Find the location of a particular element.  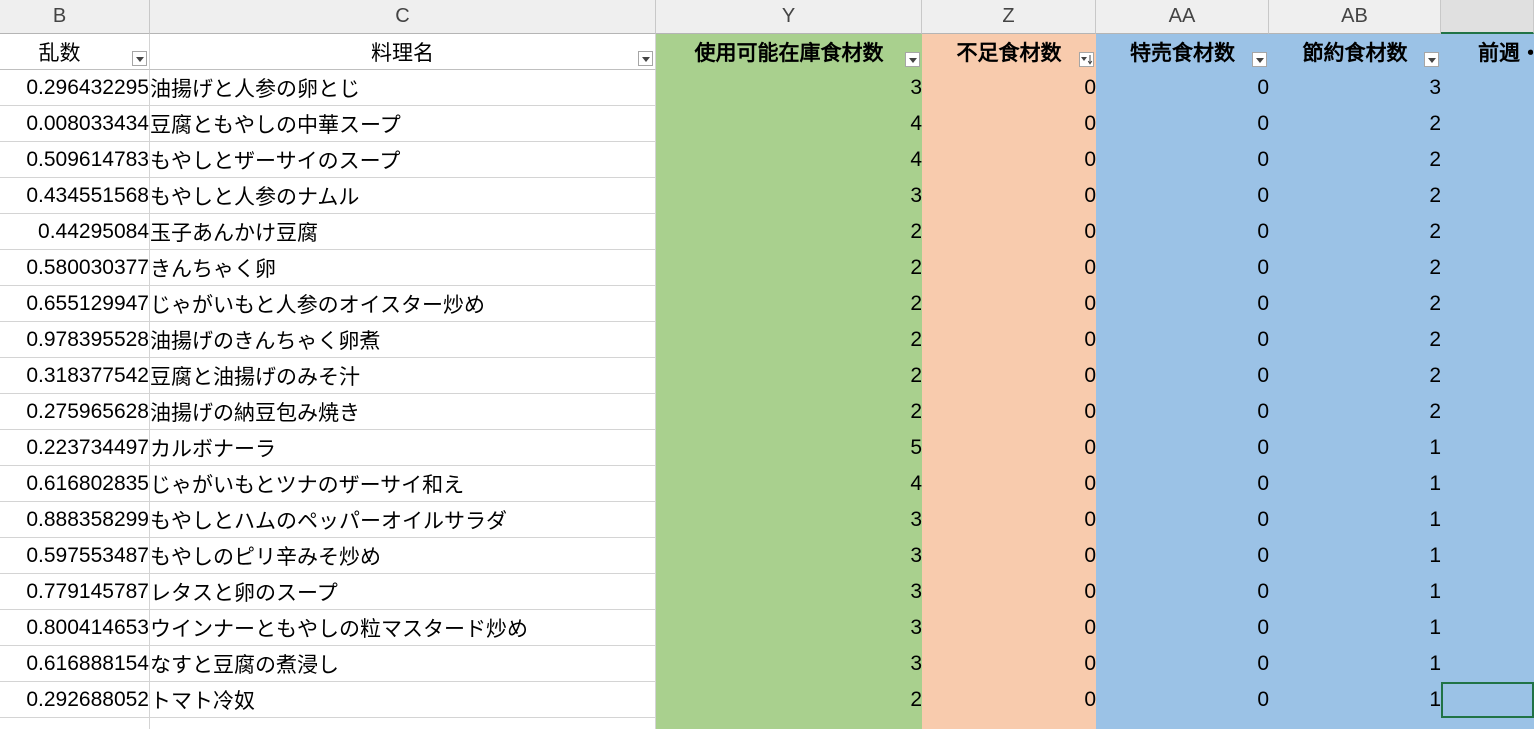

column-header-c: C is located at coordinates (403, 17).